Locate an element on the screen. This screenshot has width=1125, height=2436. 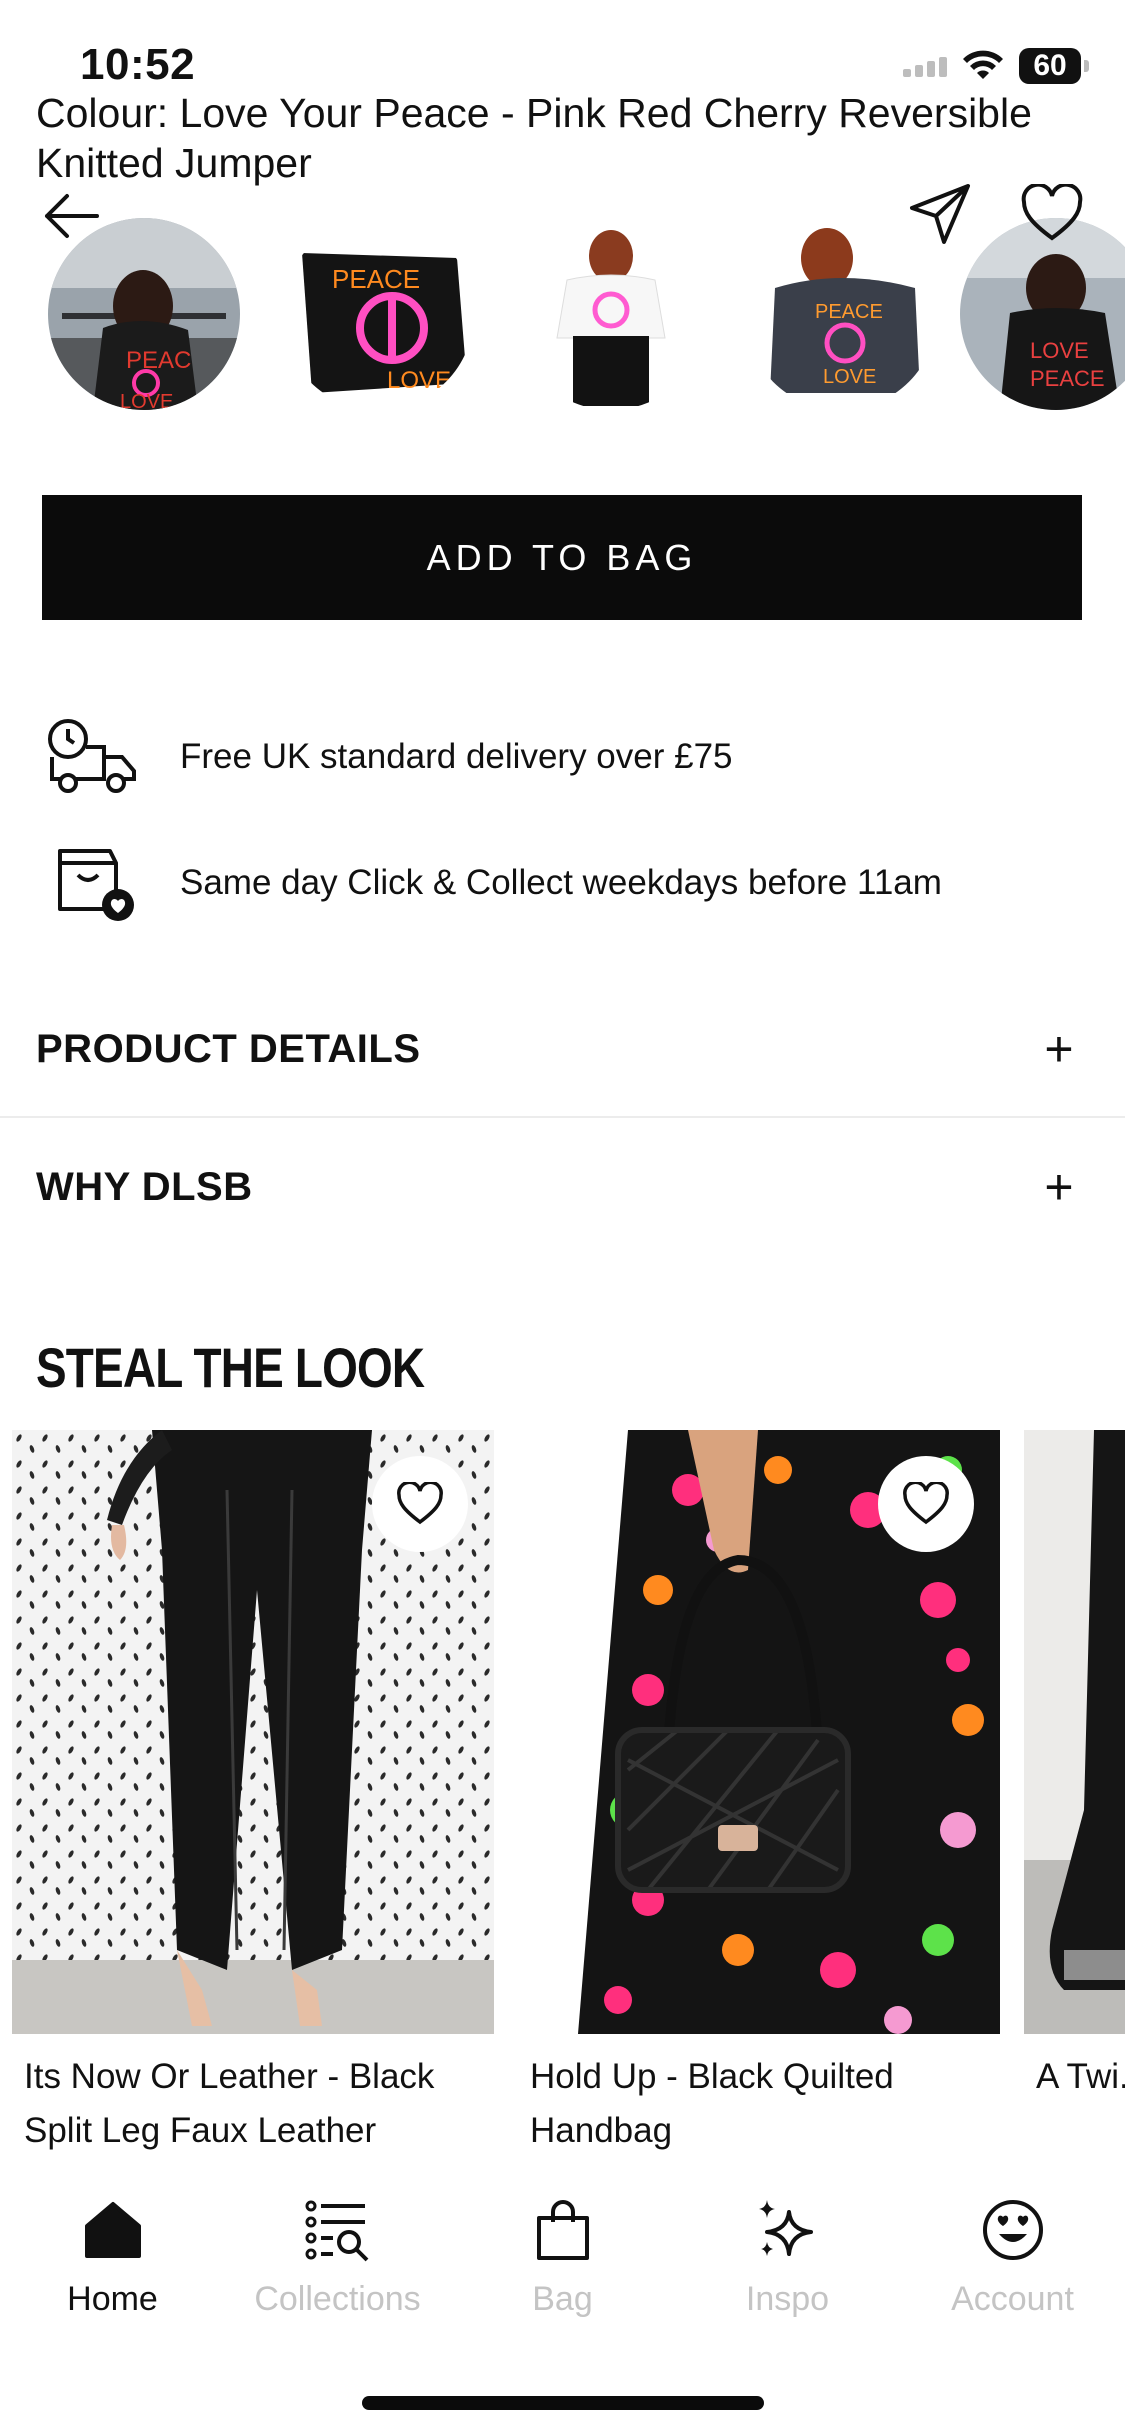
delivery-text: Free UK standard delivery over £75 is located at coordinates (456, 756).